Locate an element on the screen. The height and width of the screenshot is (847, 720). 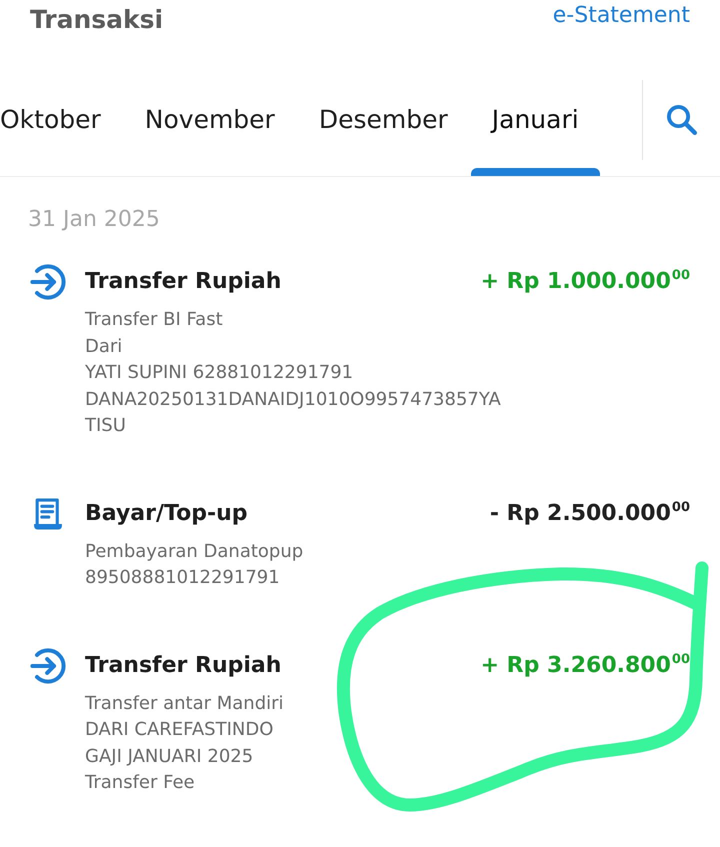
month-tab: Januari is located at coordinates (535, 127).